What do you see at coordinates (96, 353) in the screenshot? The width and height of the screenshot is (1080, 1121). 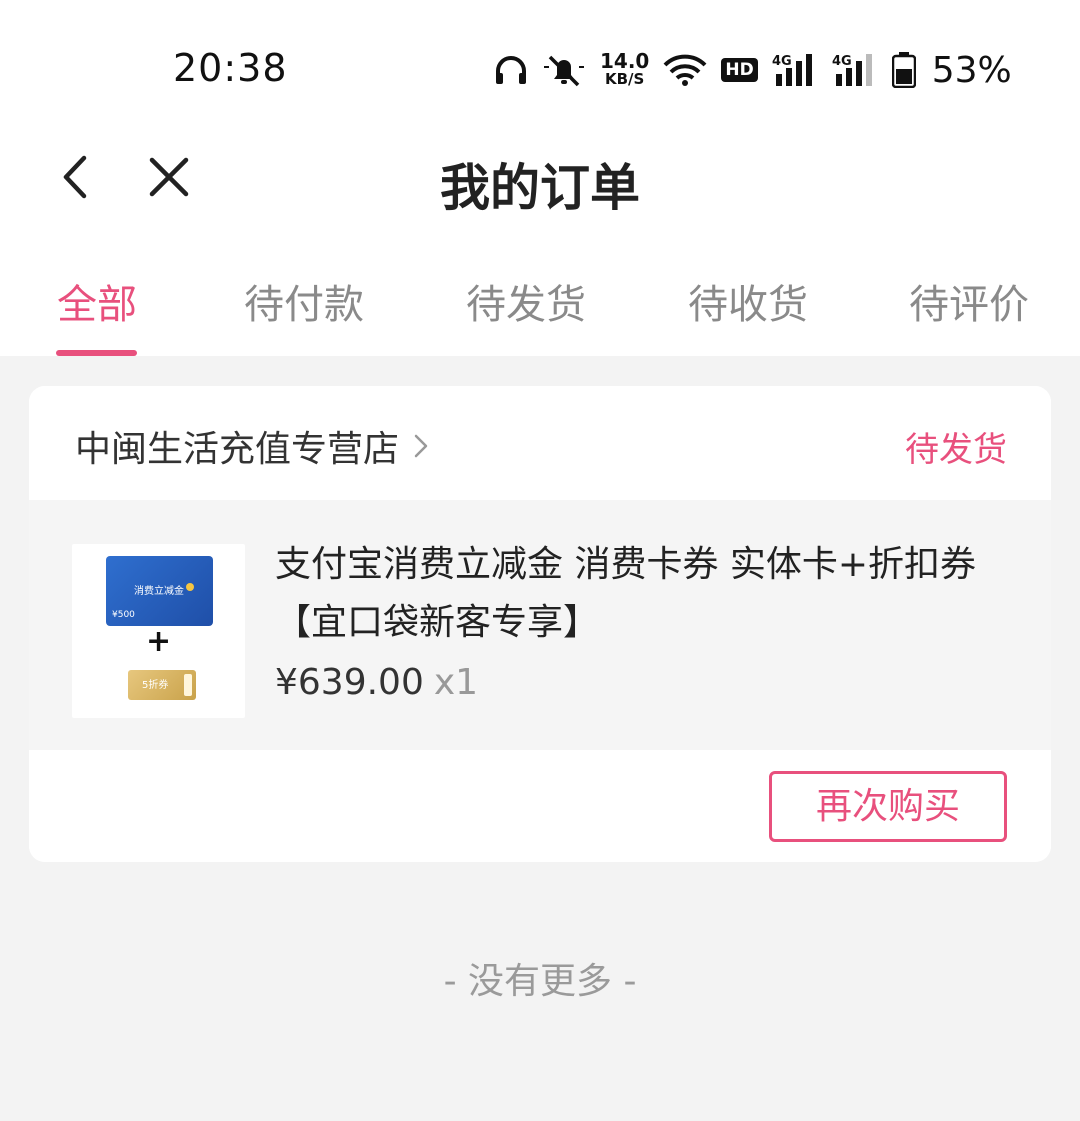 I see `tab-indicator` at bounding box center [96, 353].